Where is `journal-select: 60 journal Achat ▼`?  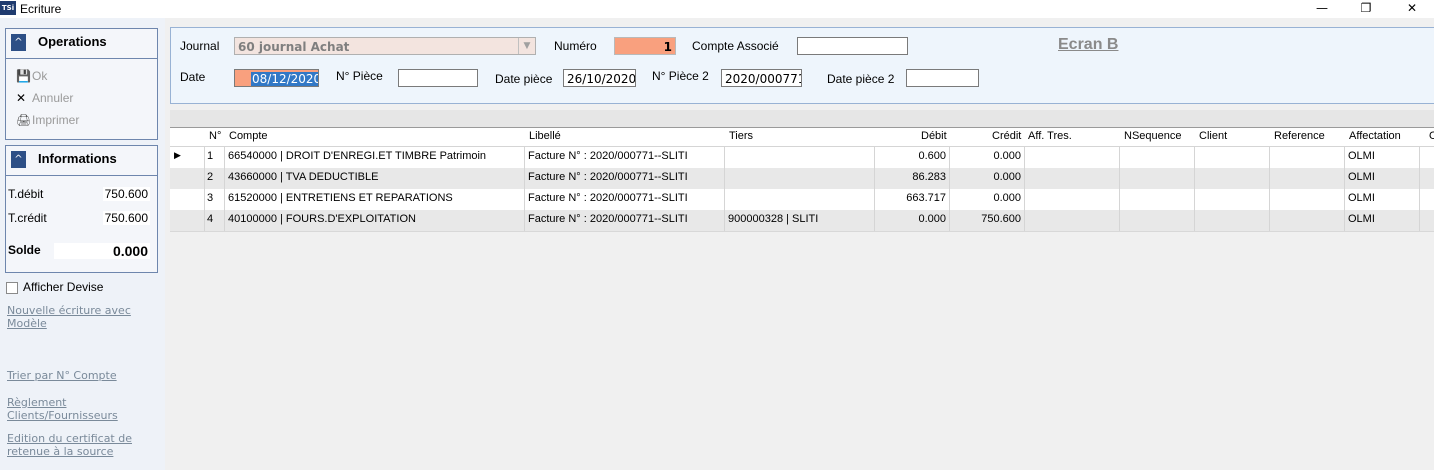
journal-select: 60 journal Achat ▼ is located at coordinates (385, 46).